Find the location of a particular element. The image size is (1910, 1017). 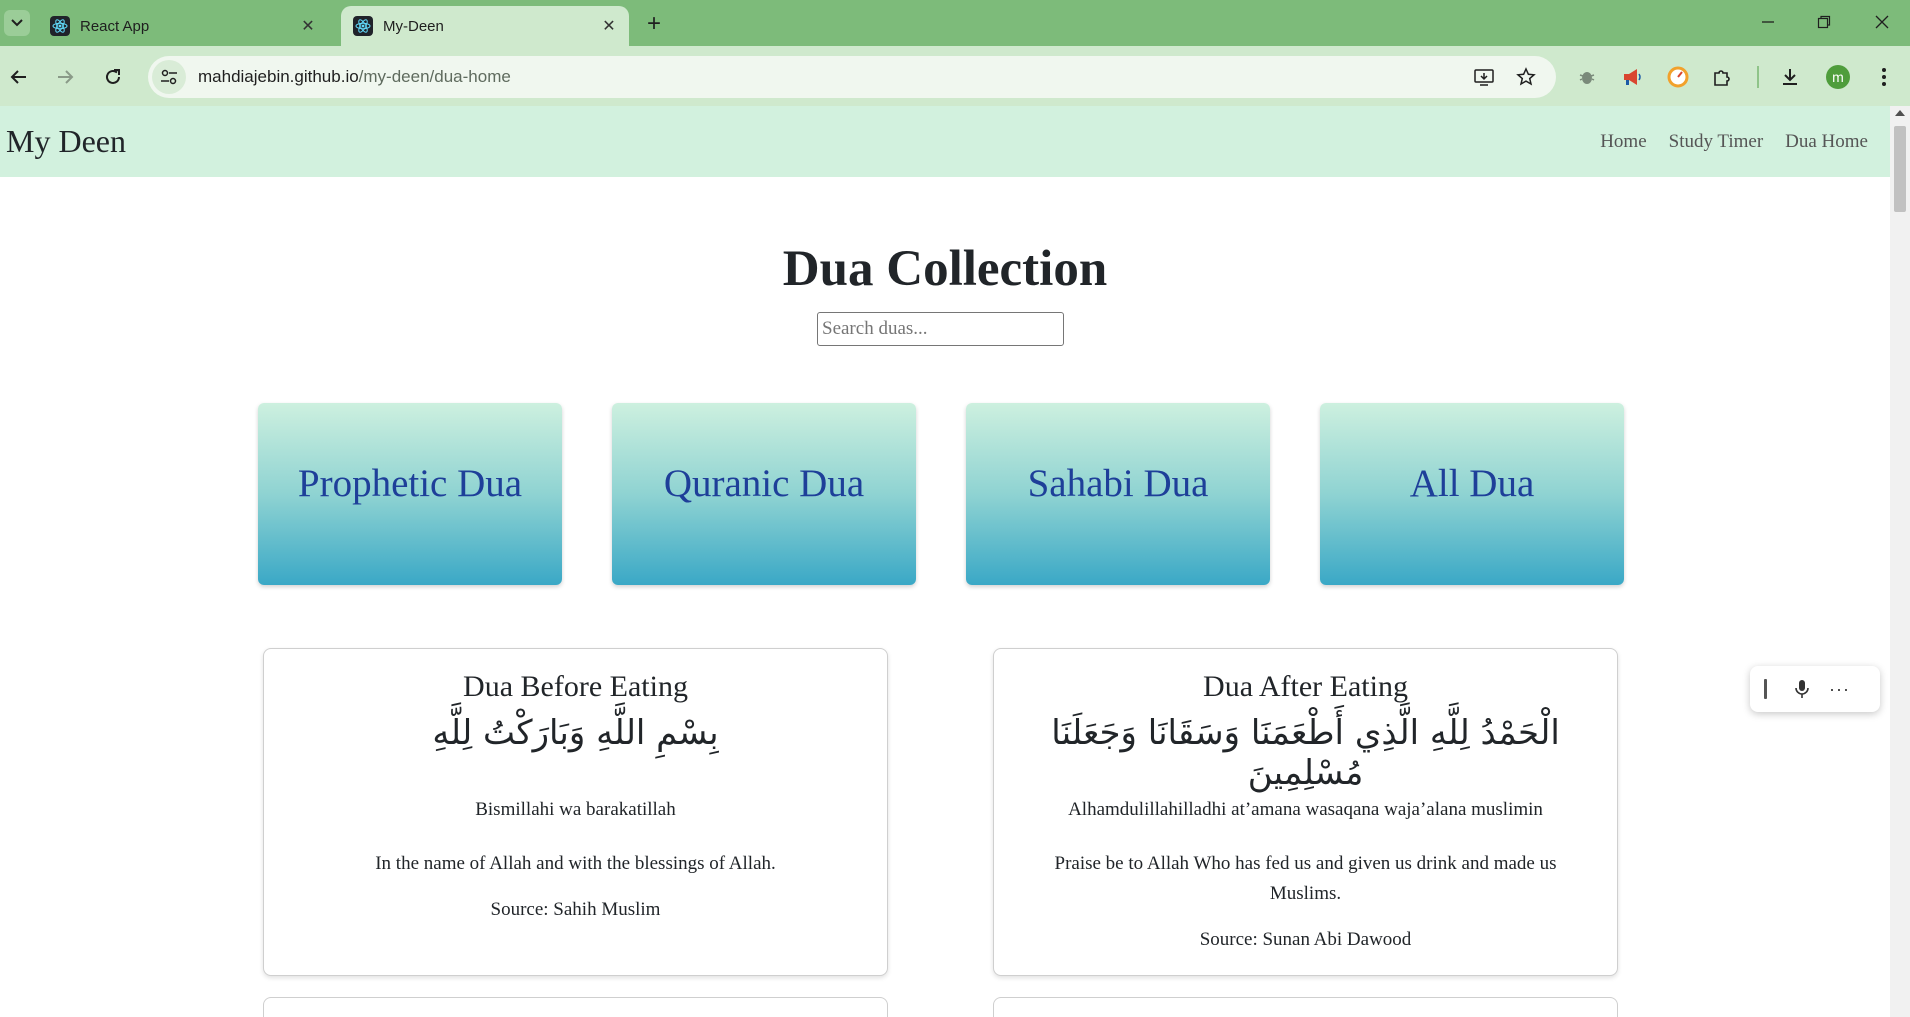

nav-links: Home Study Timer Dua Home is located at coordinates (1734, 142).